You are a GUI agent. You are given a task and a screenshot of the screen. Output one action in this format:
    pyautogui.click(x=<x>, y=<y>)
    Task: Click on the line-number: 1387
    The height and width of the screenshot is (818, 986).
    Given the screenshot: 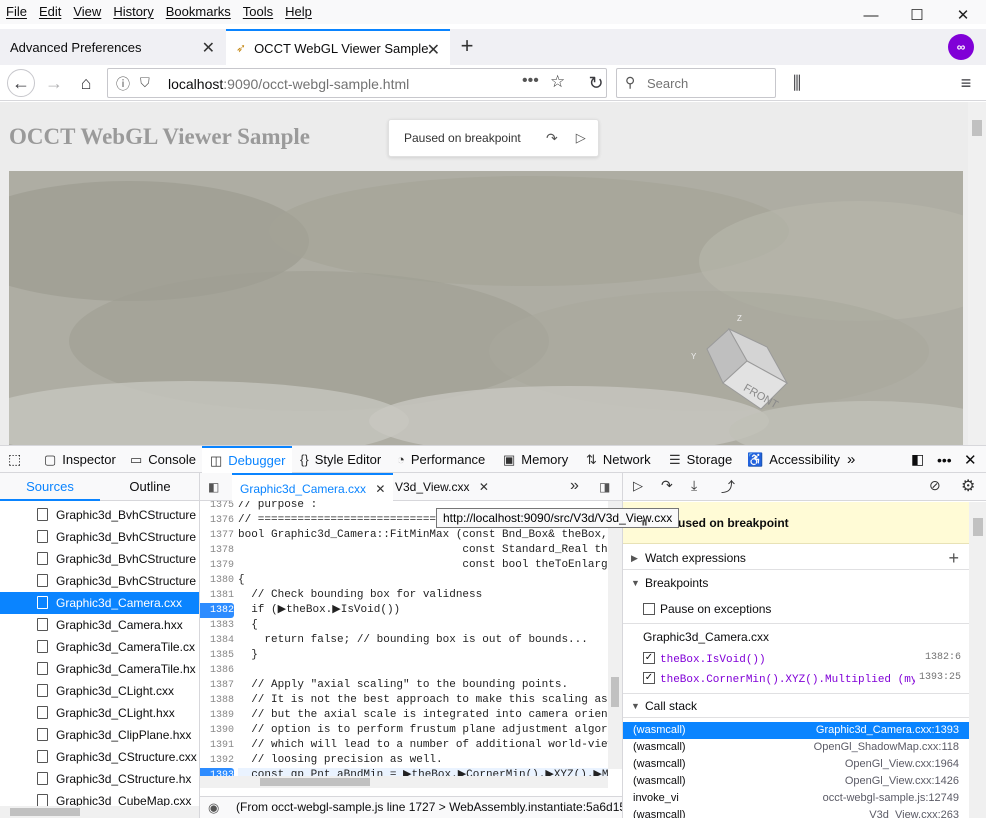 What is the action you would take?
    pyautogui.click(x=217, y=685)
    